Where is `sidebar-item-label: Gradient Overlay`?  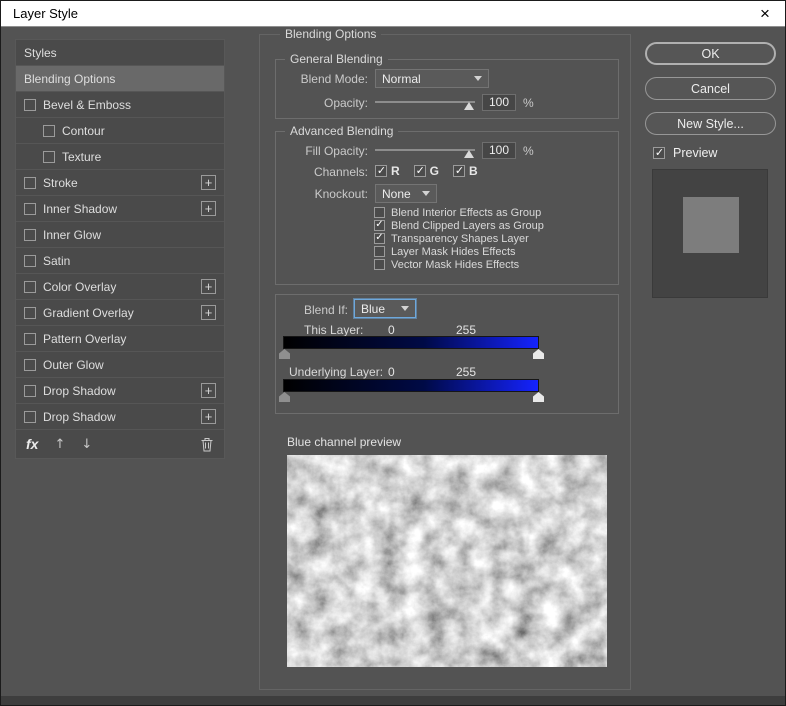
sidebar-item-label: Gradient Overlay is located at coordinates (88, 312).